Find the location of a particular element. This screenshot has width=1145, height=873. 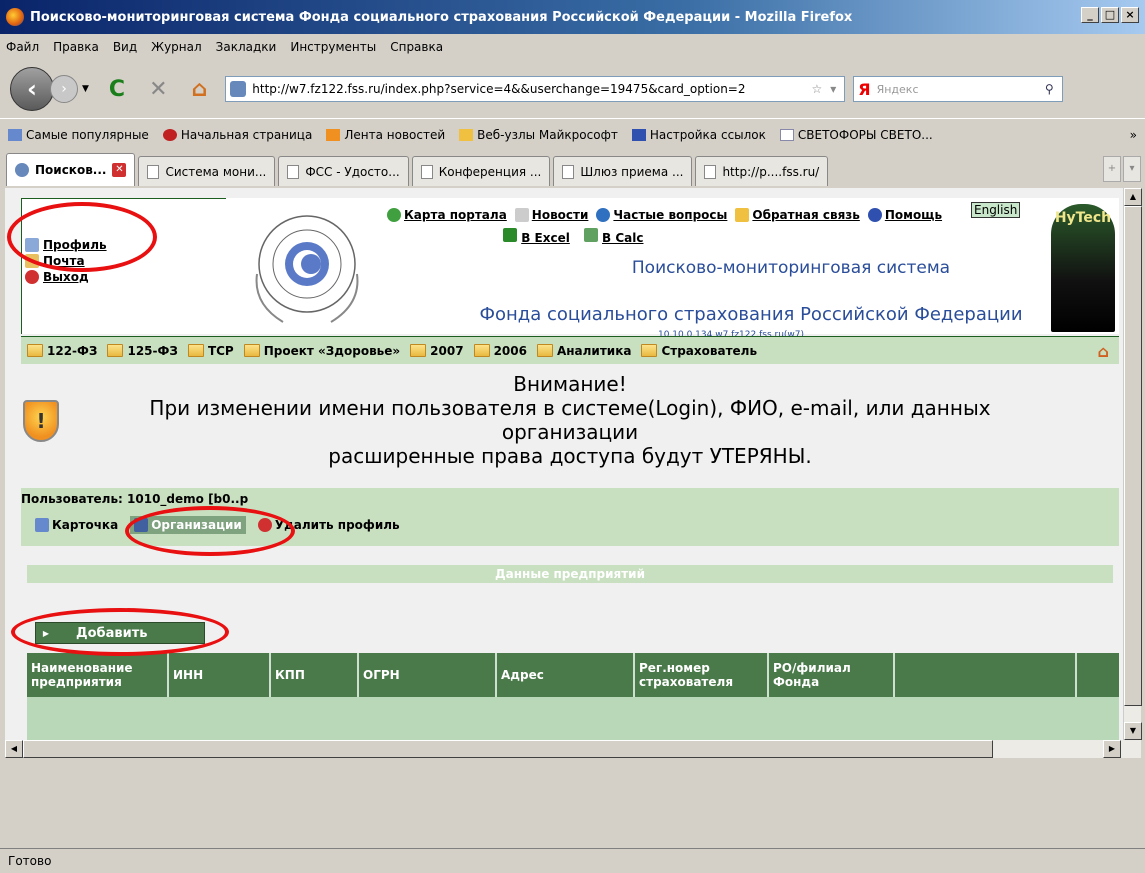

scroll-thumb is located at coordinates (1133, 456).